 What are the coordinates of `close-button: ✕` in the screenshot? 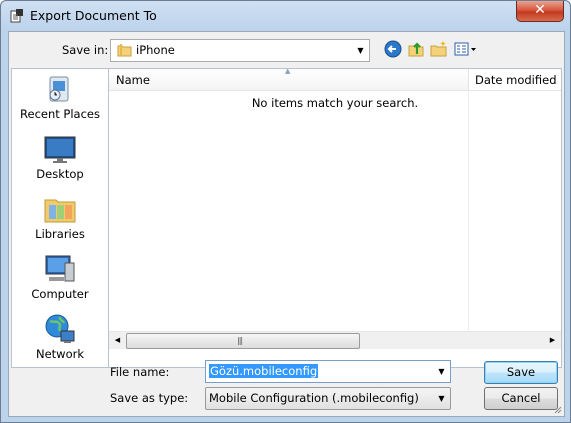 It's located at (540, 11).